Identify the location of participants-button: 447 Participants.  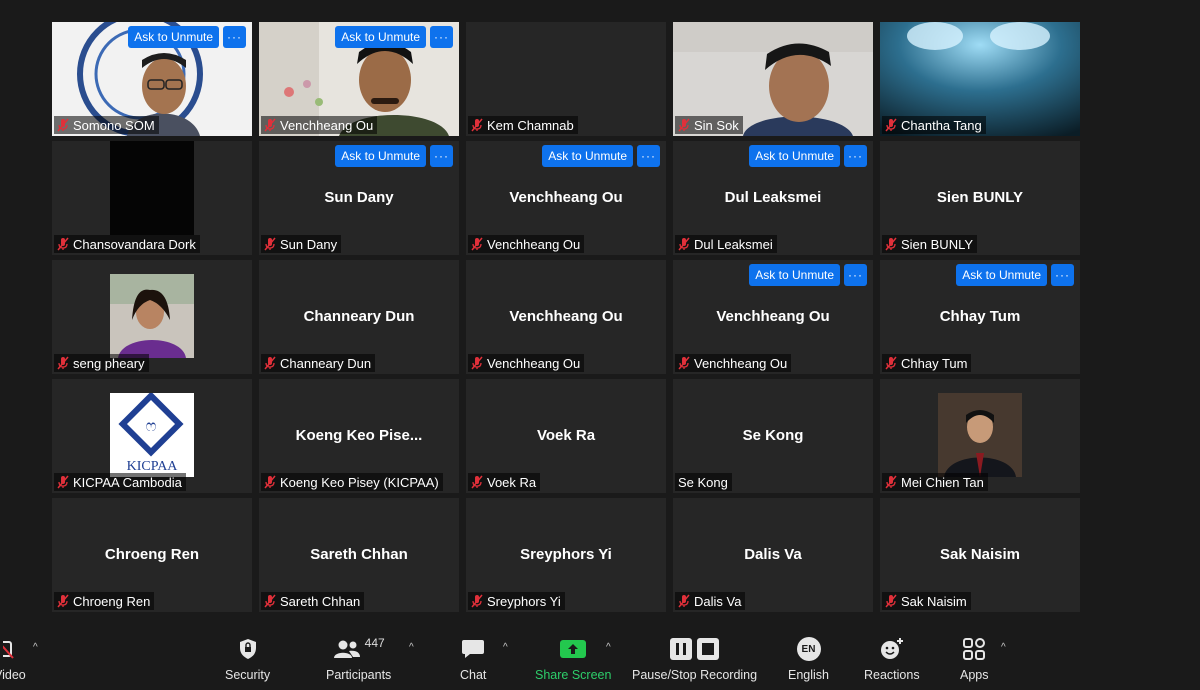
(358, 659).